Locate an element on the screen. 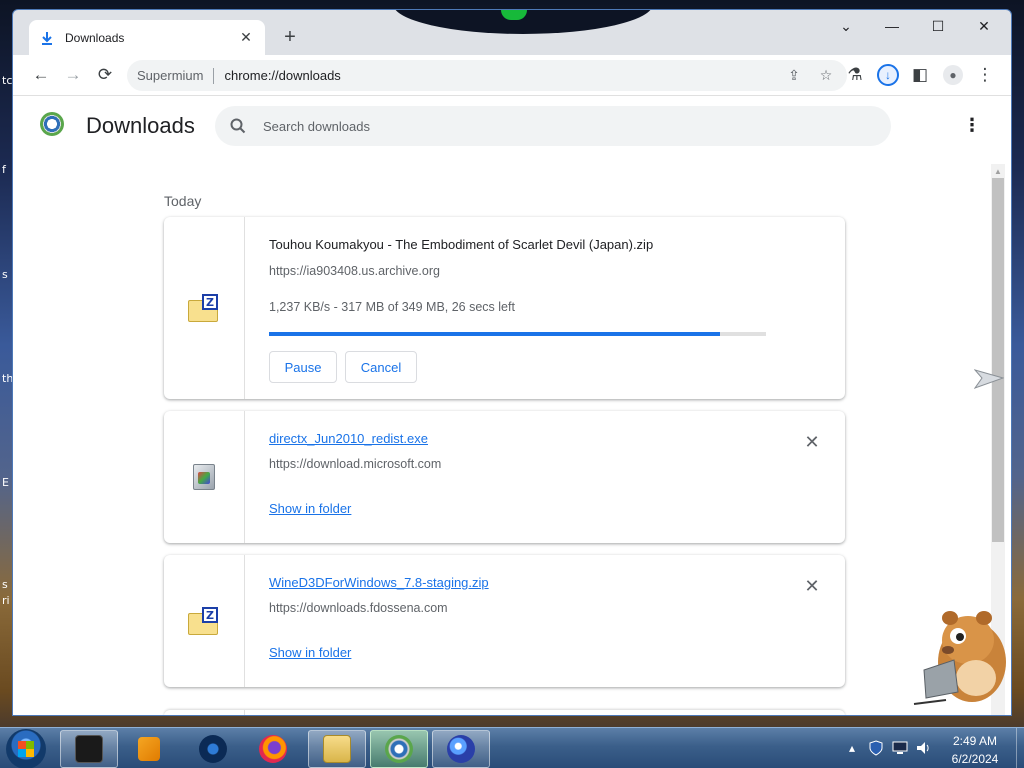  page-menu-icon: ⋮ is located at coordinates (972, 125).